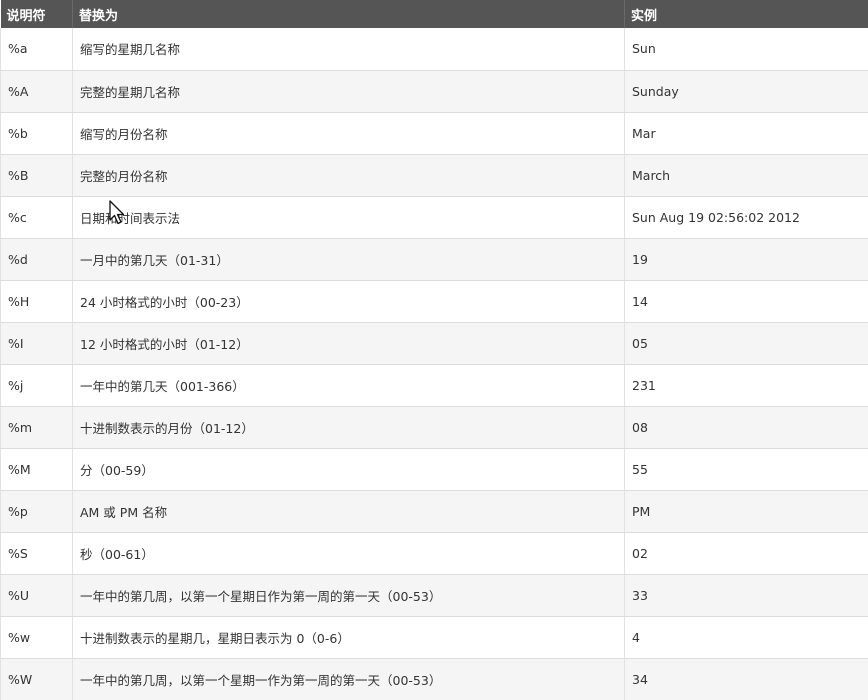 The width and height of the screenshot is (868, 700). Describe the element at coordinates (746, 427) in the screenshot. I see `example-cell: 08` at that location.